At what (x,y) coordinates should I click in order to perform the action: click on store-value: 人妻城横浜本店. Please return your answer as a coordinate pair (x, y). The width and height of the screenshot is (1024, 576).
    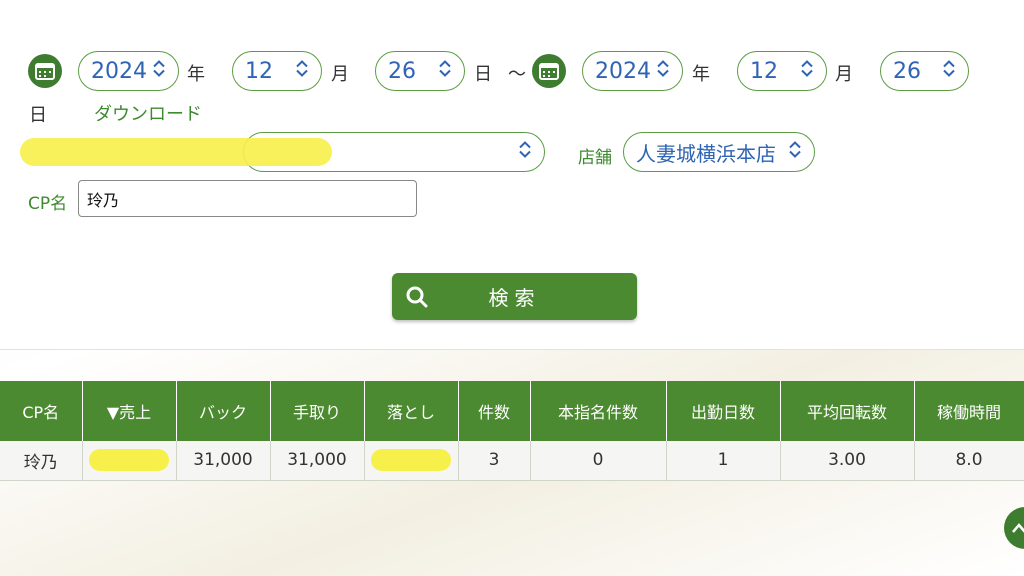
    Looking at the image, I should click on (706, 153).